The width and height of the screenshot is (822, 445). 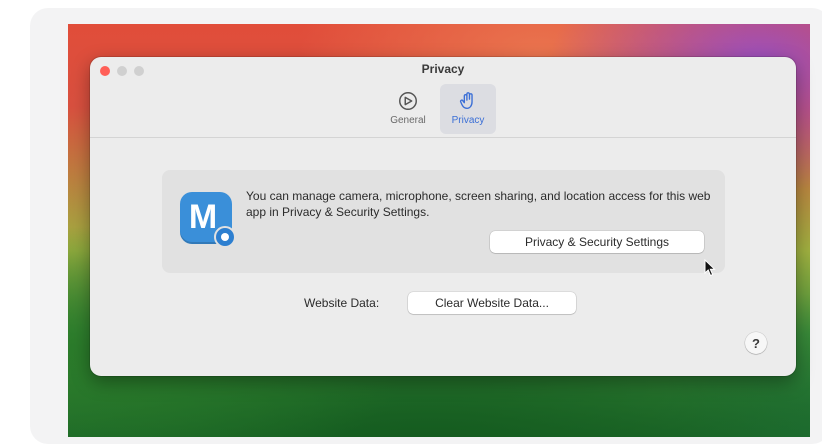 I want to click on tab-general: General, so click(x=408, y=109).